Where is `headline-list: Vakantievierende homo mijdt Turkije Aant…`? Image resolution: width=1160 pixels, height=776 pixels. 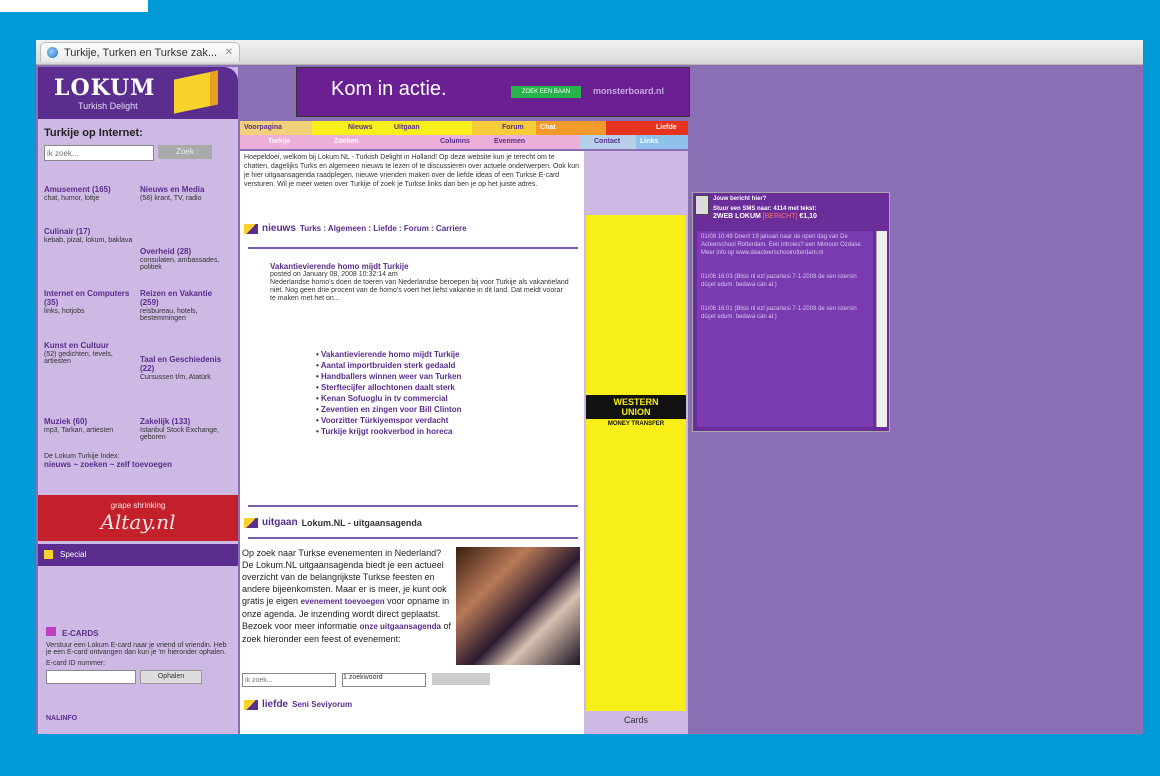 headline-list: Vakantievierende homo mijdt Turkije Aant… is located at coordinates (389, 393).